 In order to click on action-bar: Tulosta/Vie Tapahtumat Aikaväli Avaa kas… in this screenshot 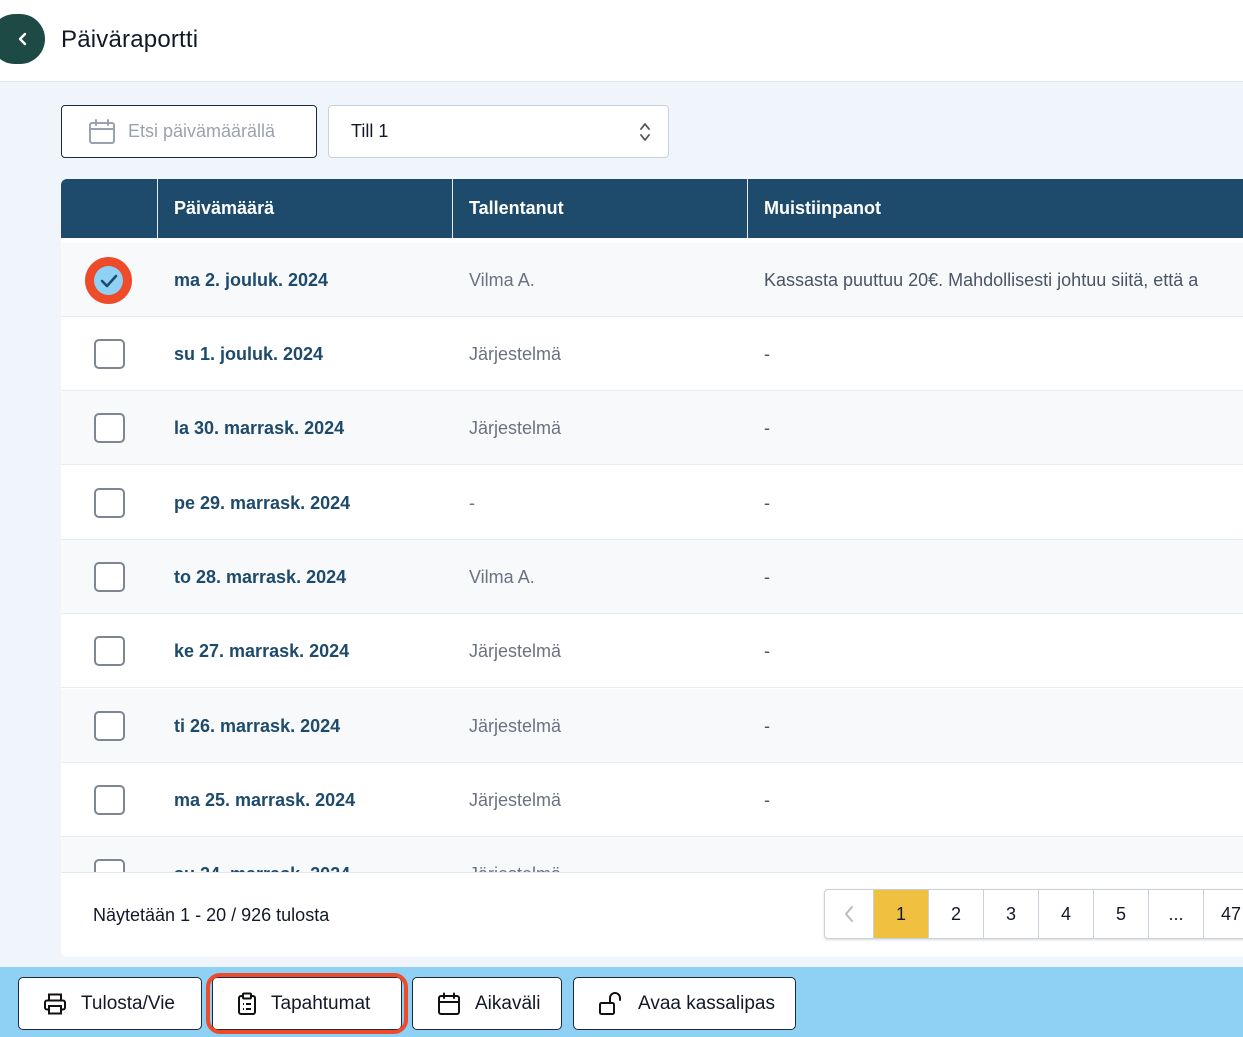, I will do `click(621, 1002)`.